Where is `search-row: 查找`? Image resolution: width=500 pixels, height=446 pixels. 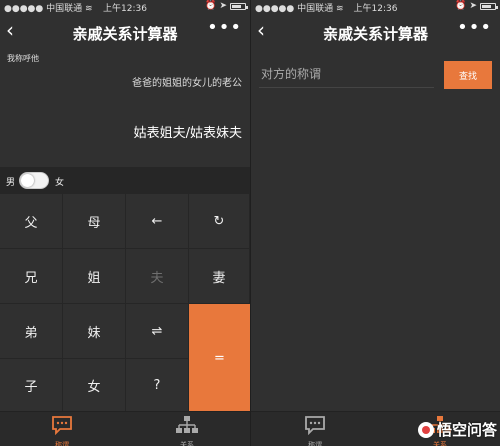 search-row: 查找 is located at coordinates (375, 76).